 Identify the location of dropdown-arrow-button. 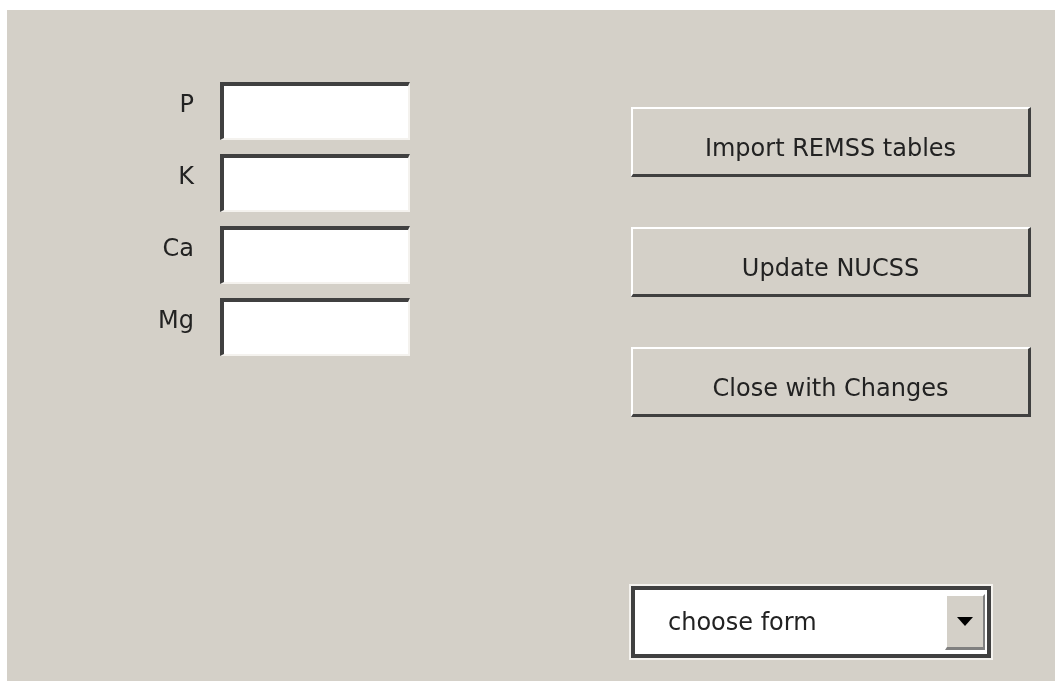
(965, 622).